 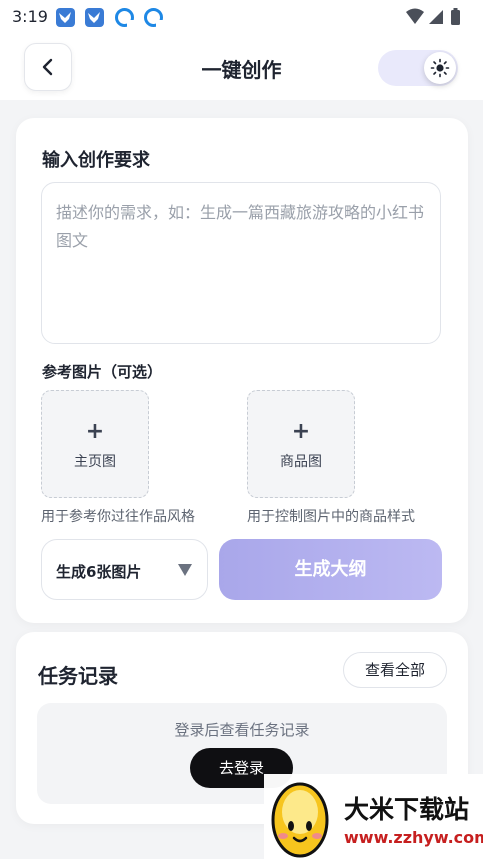 What do you see at coordinates (407, 809) in the screenshot?
I see `watermark-title: 大米下载站` at bounding box center [407, 809].